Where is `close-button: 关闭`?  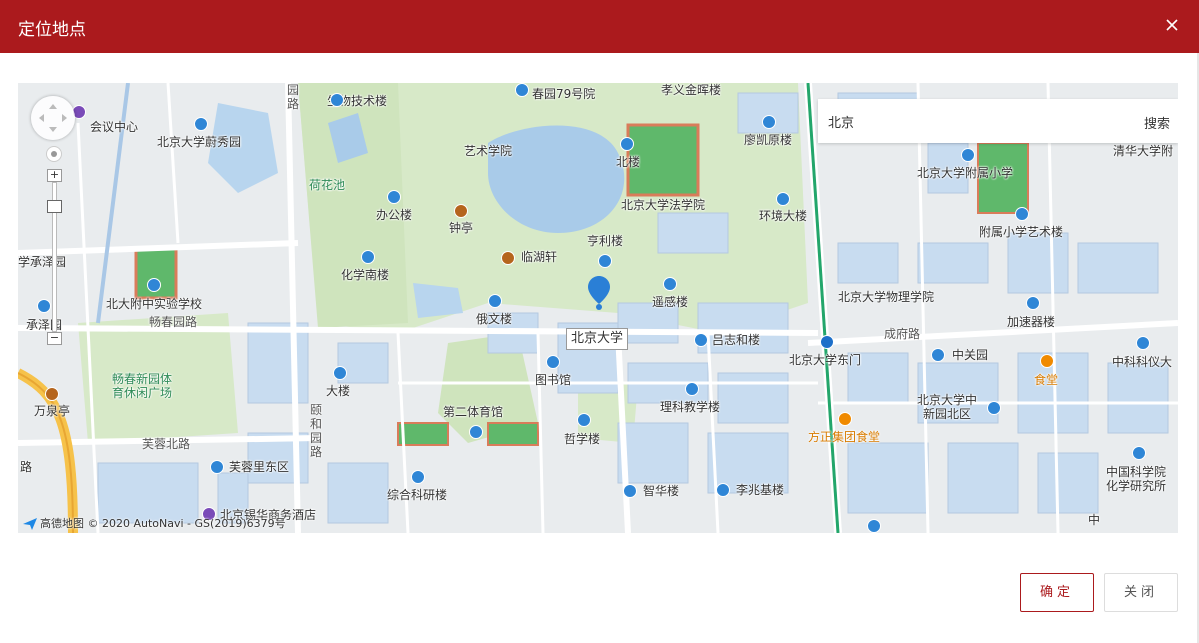 close-button: 关闭 is located at coordinates (1141, 592).